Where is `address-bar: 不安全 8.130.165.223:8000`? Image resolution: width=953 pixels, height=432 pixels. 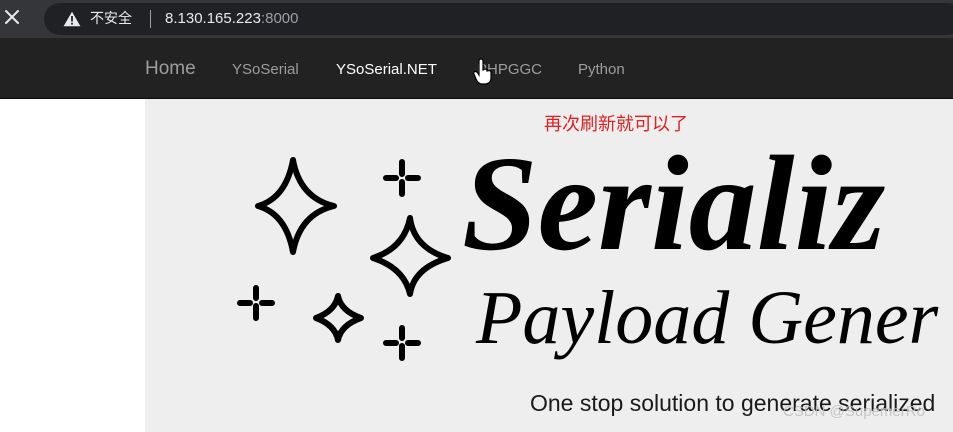
address-bar: 不安全 8.130.165.223:8000 is located at coordinates (498, 19).